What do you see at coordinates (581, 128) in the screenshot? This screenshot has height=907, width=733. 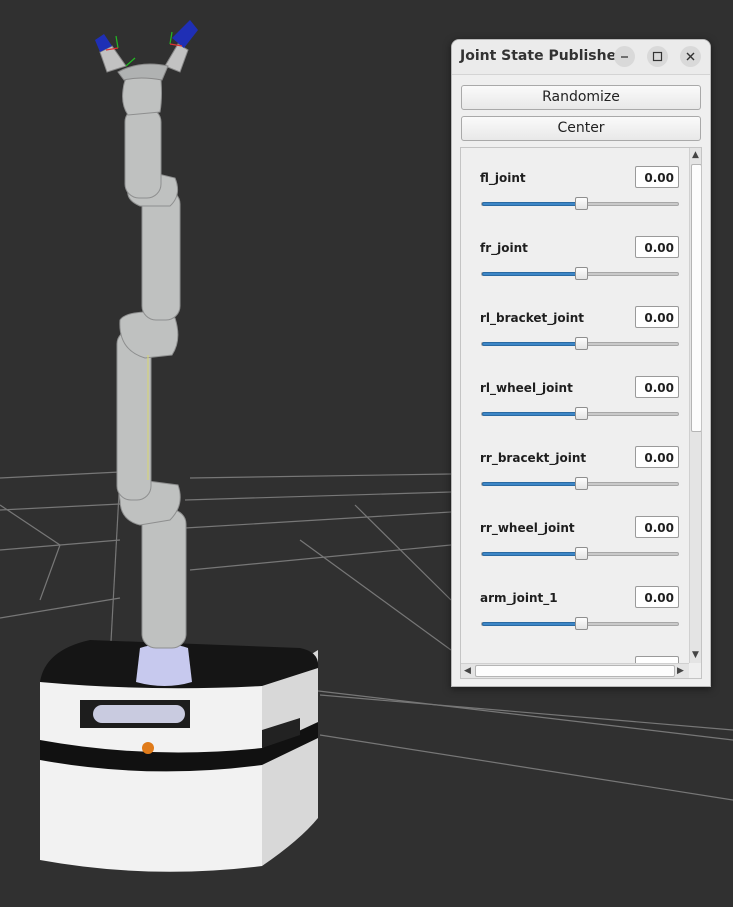 I see `center-button: Center` at bounding box center [581, 128].